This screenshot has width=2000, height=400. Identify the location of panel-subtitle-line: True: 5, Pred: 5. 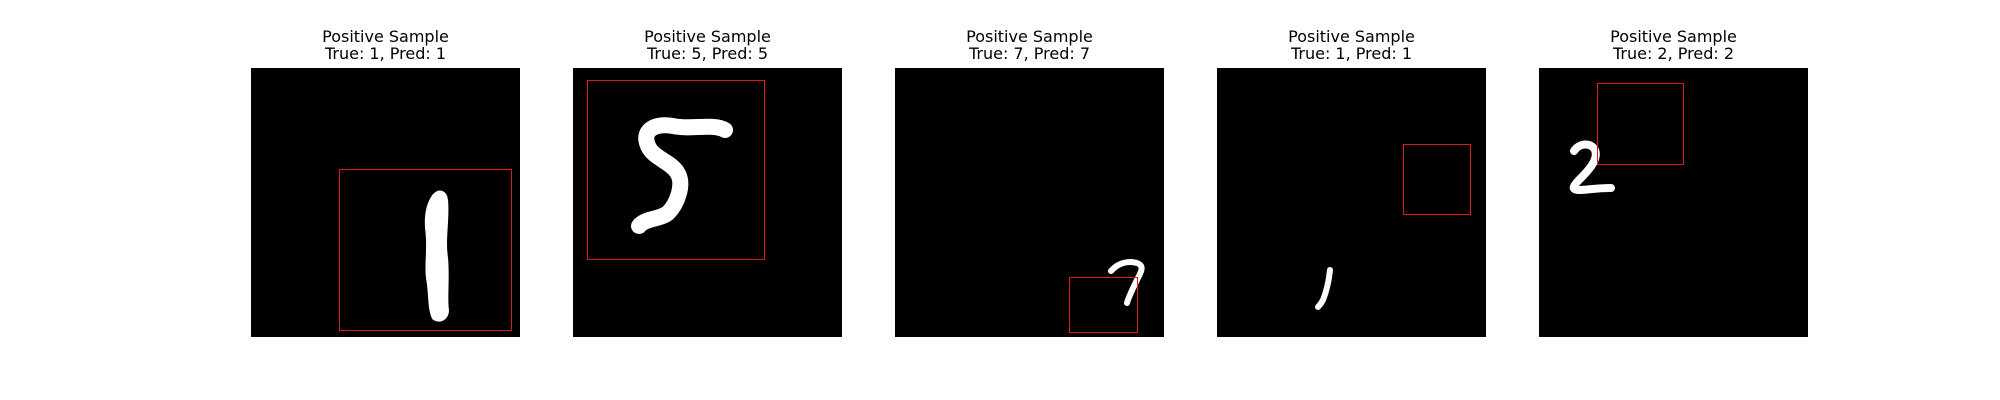
(707, 53).